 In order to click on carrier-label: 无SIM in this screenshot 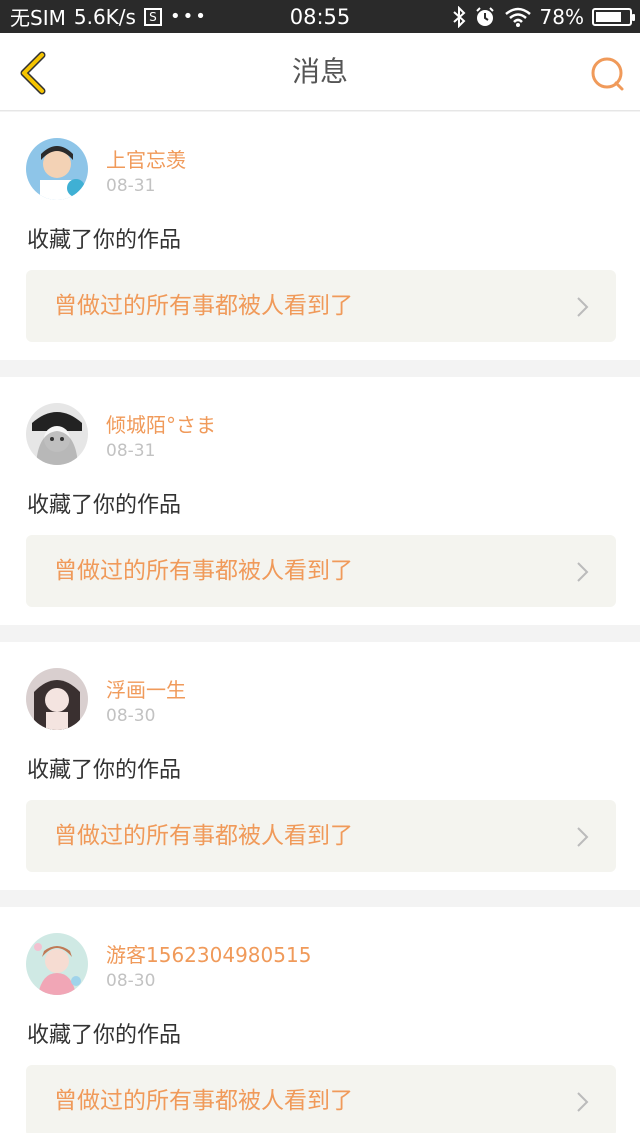, I will do `click(38, 18)`.